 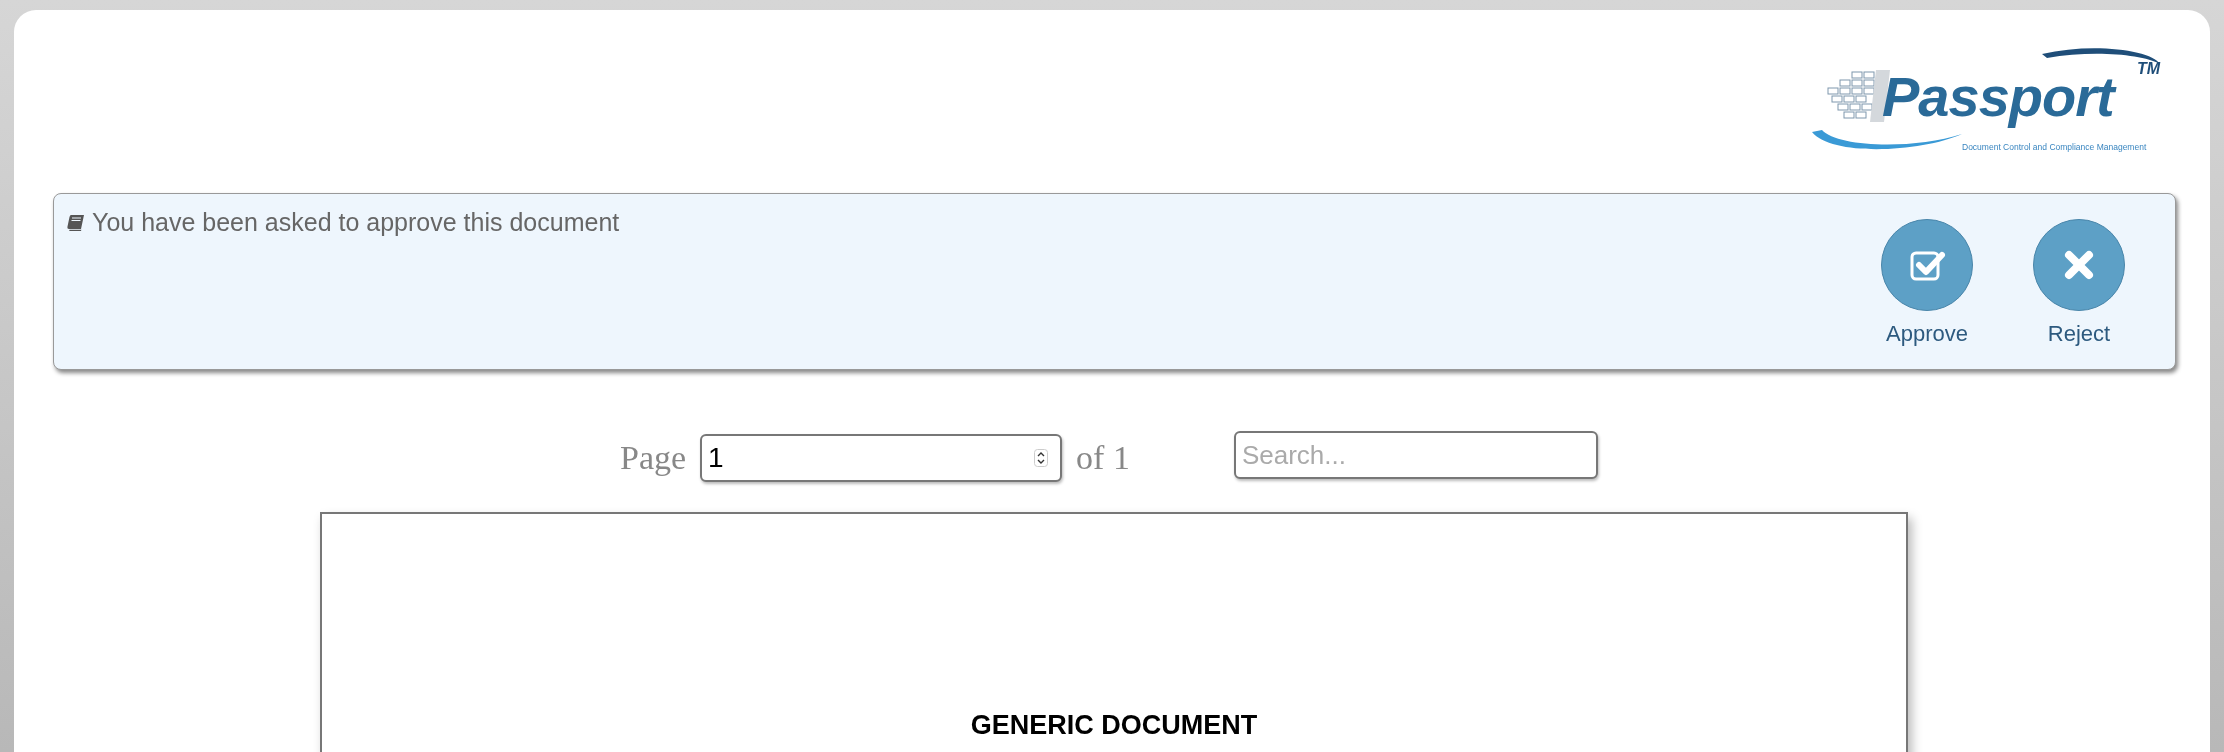 What do you see at coordinates (2054, 147) in the screenshot?
I see `logo-tagline: Document Control and Compliance Management` at bounding box center [2054, 147].